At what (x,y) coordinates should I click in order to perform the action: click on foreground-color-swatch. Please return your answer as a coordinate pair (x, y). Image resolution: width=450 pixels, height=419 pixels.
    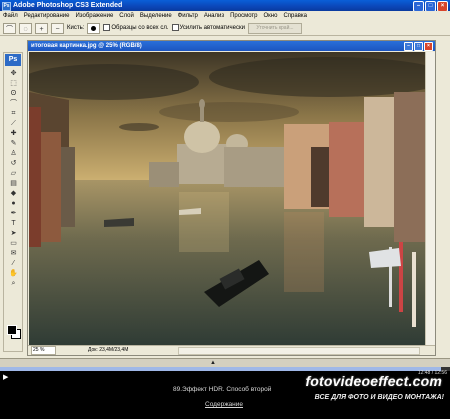
    Looking at the image, I should click on (12, 330).